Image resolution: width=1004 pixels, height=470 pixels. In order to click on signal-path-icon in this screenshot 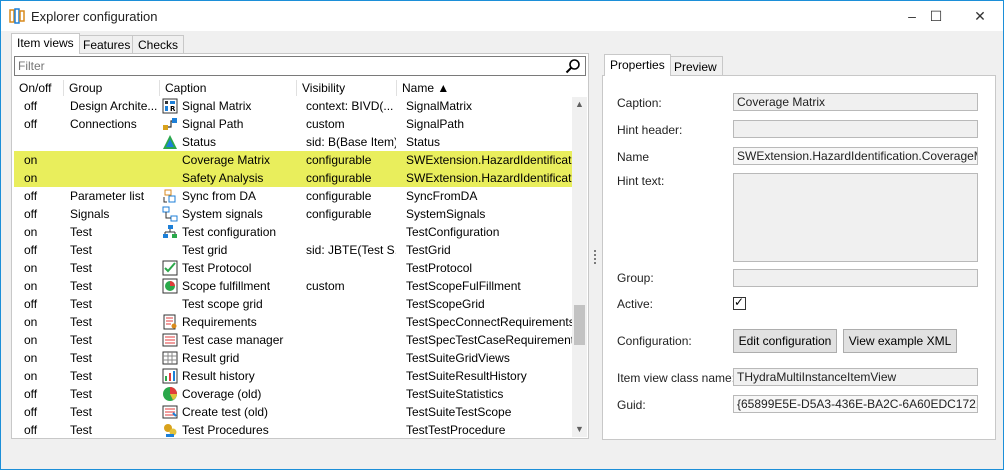, I will do `click(171, 124)`.